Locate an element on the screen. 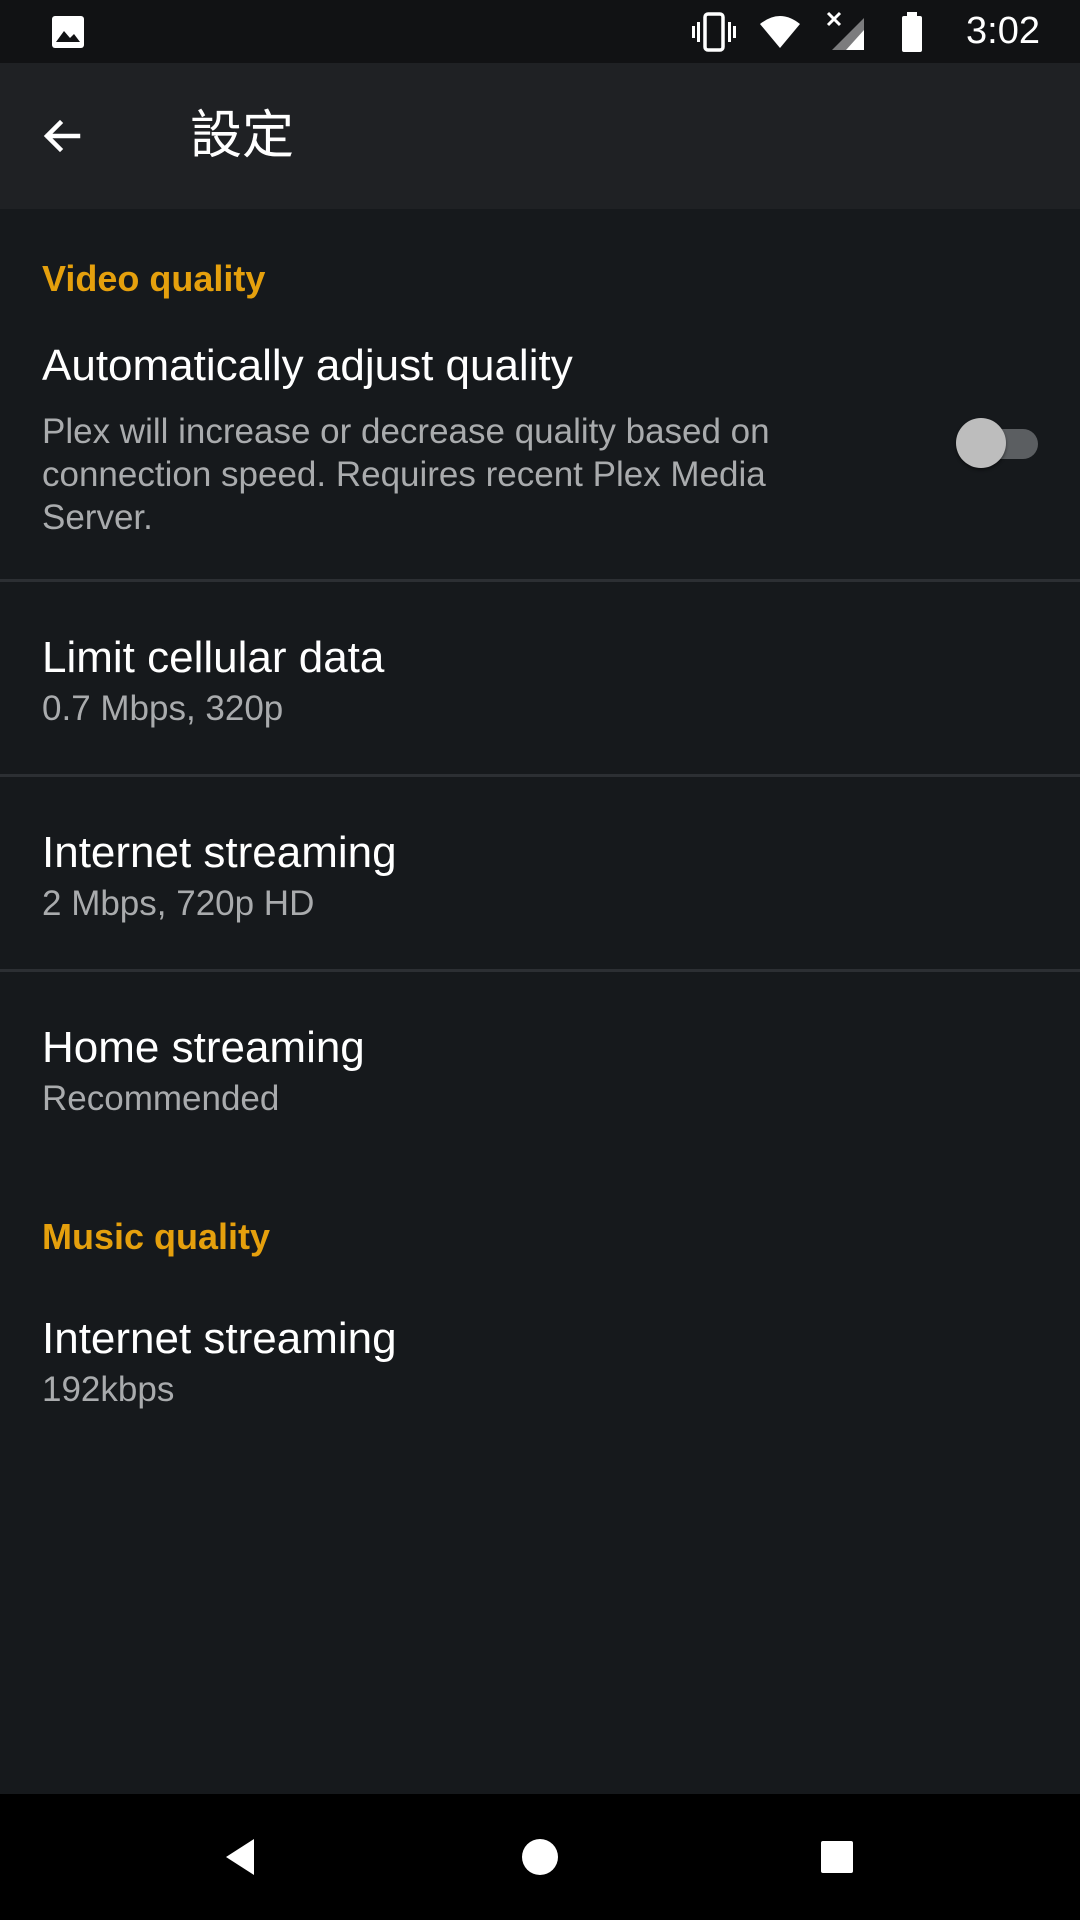 Image resolution: width=1080 pixels, height=1920 pixels. pref-summary: 0.7 Mbps, 320p is located at coordinates (163, 708).